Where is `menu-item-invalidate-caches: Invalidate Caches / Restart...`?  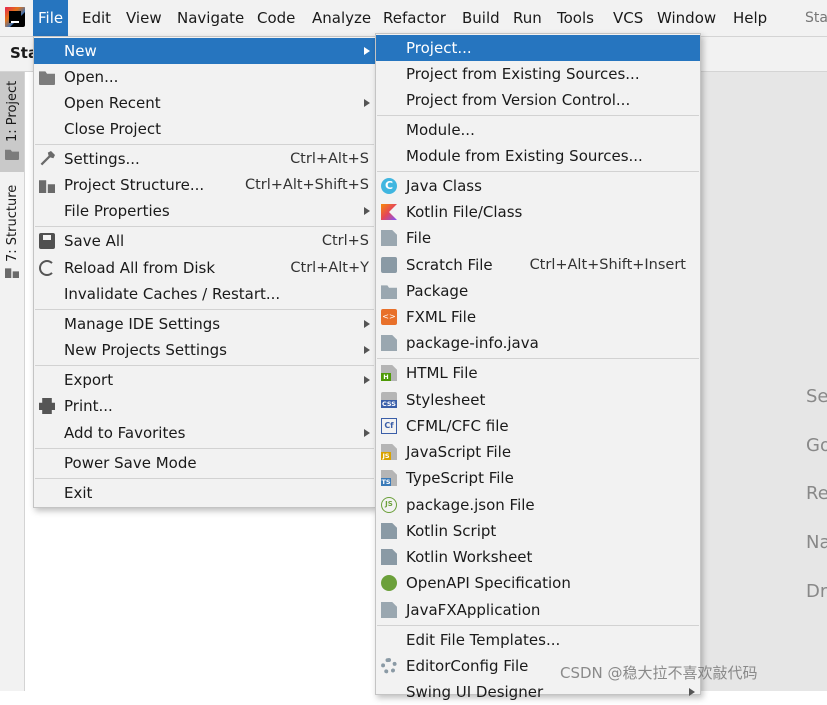
menu-item-invalidate-caches: Invalidate Caches / Restart... is located at coordinates (204, 294).